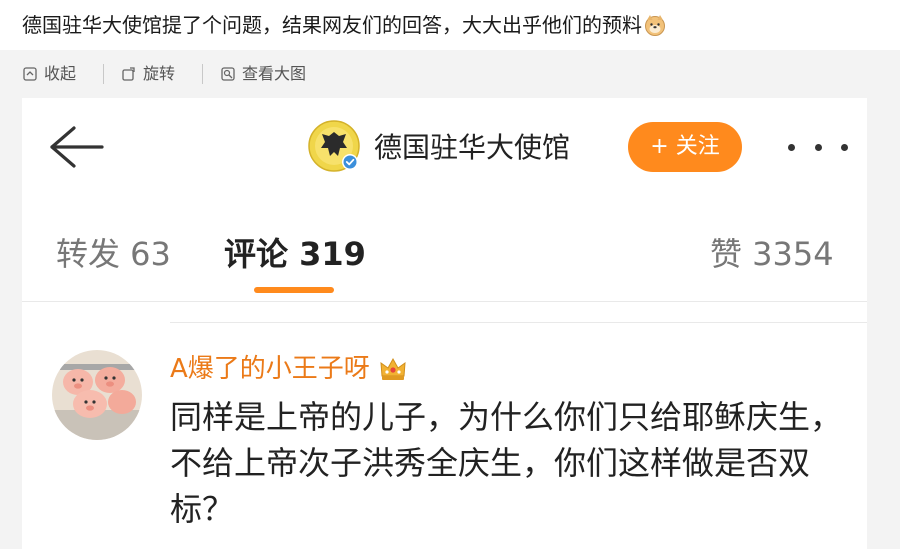 The image size is (900, 549). What do you see at coordinates (332, 25) in the screenshot?
I see `post-title-text: 德国驻华大使馆提了个问题，结果网友们的回答，大大出乎他们的预料` at bounding box center [332, 25].